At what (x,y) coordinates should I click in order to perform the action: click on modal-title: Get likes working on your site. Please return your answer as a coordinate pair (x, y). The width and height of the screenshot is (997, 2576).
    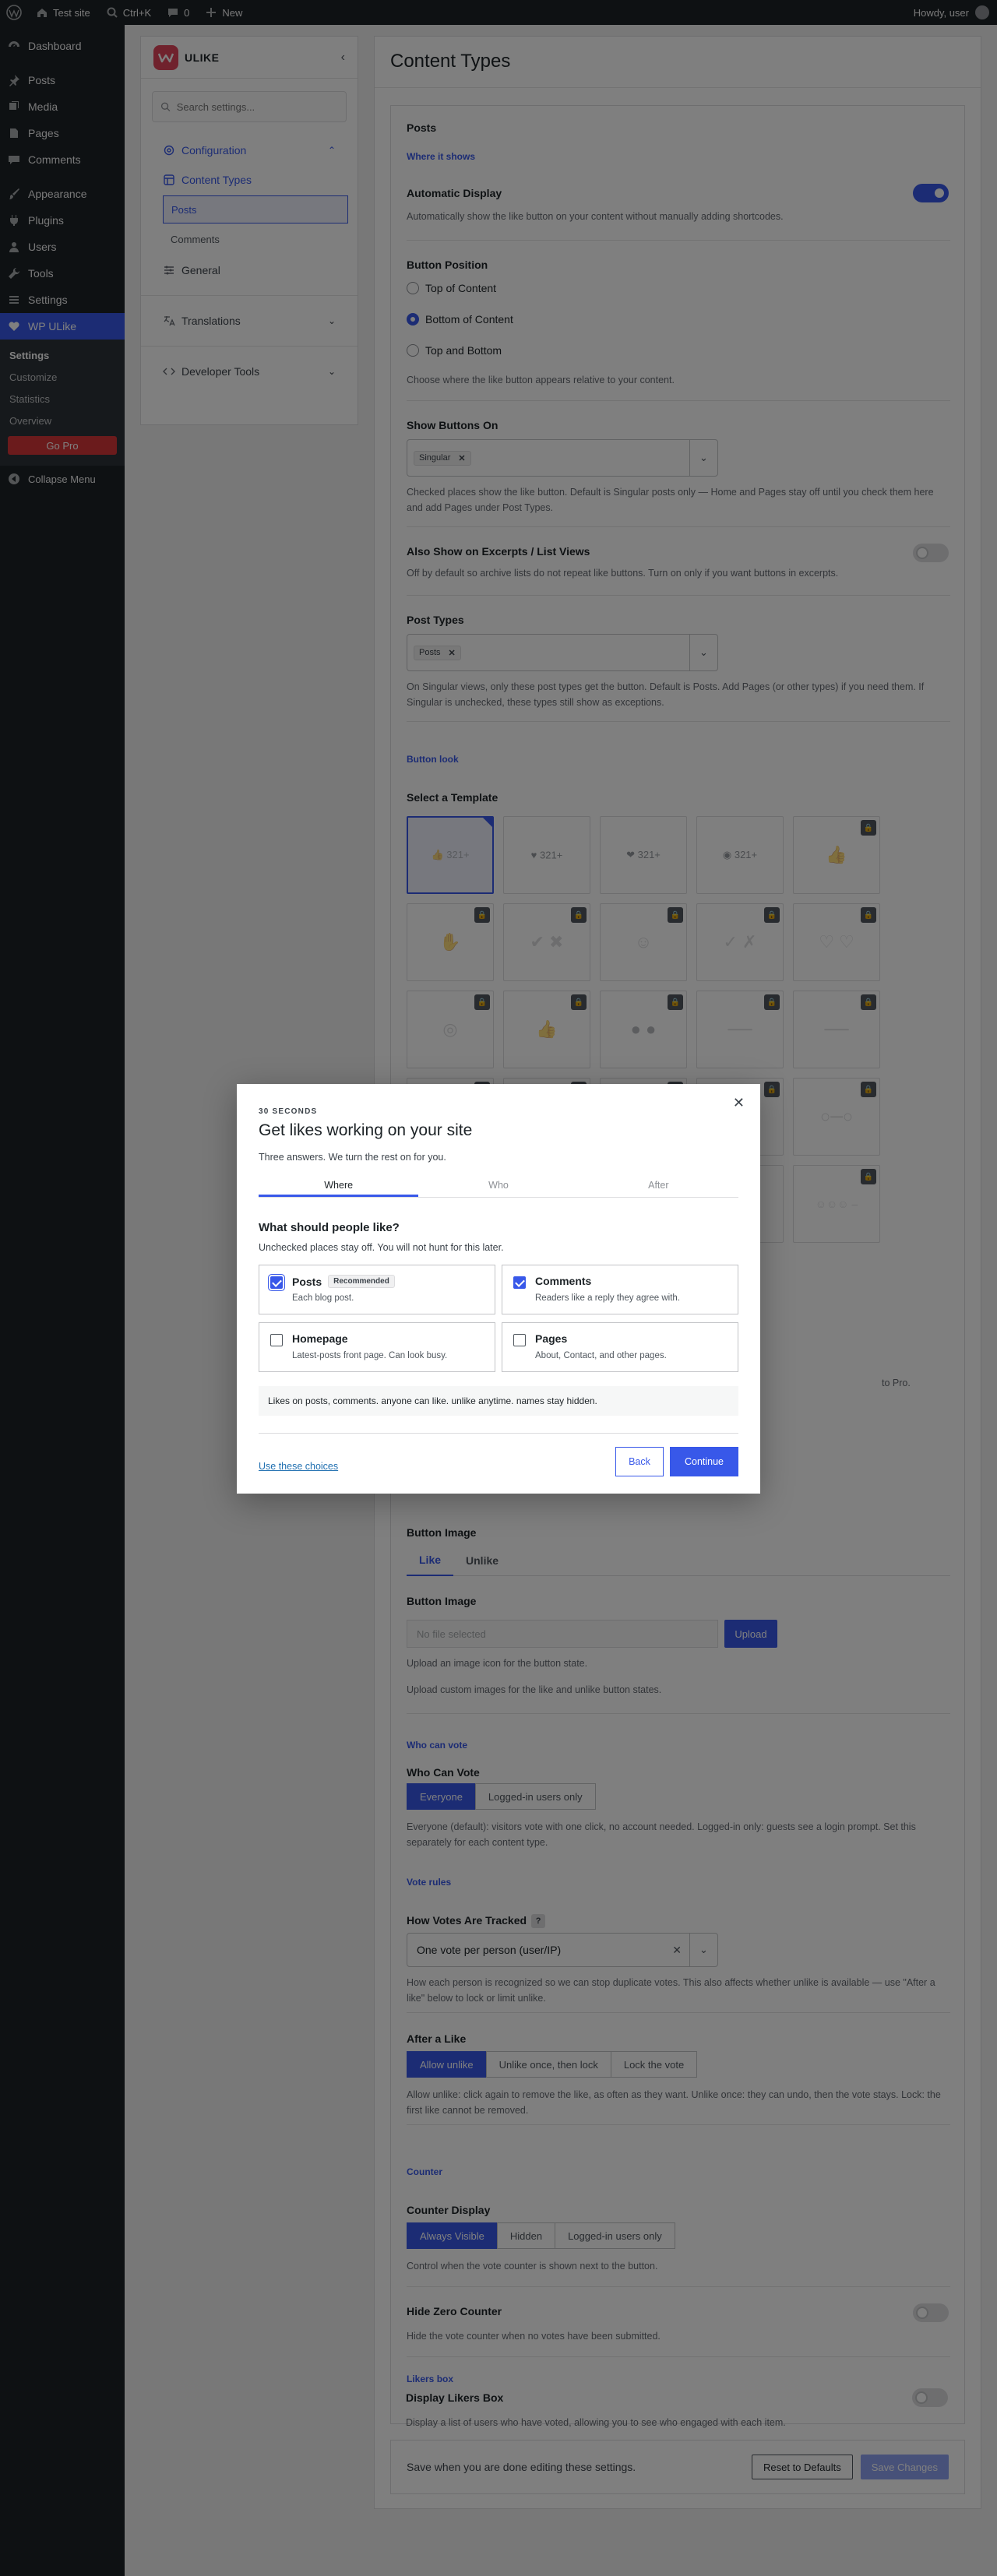
    Looking at the image, I should click on (366, 1130).